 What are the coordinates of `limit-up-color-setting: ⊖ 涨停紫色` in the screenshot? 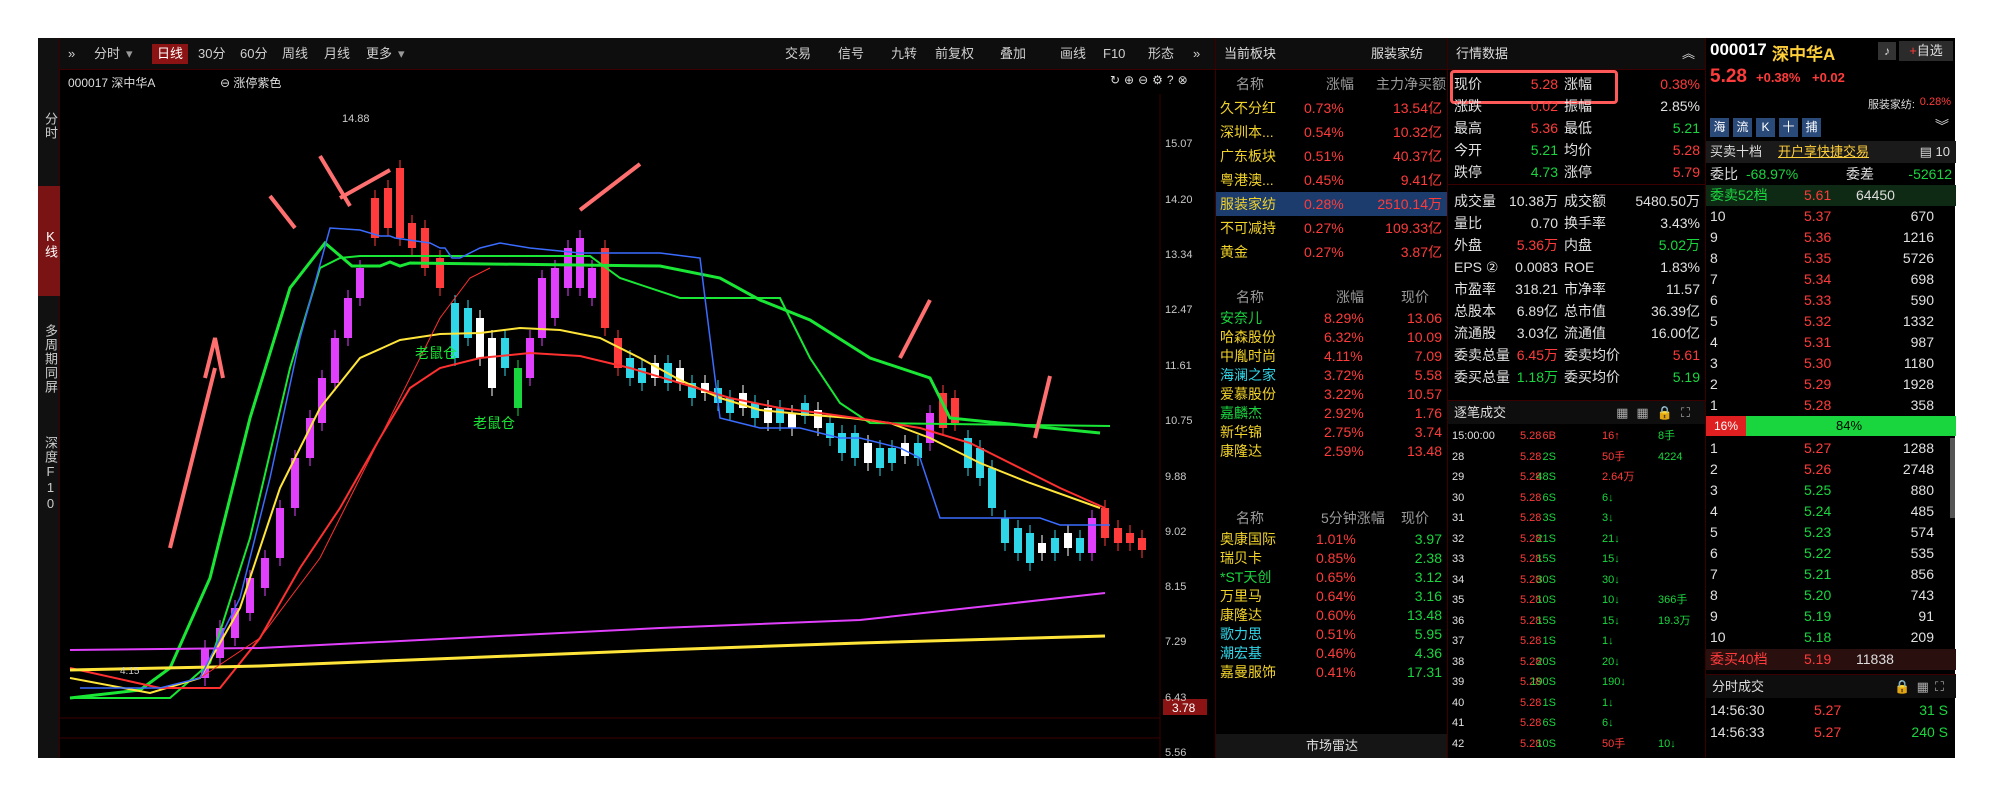 It's located at (250, 82).